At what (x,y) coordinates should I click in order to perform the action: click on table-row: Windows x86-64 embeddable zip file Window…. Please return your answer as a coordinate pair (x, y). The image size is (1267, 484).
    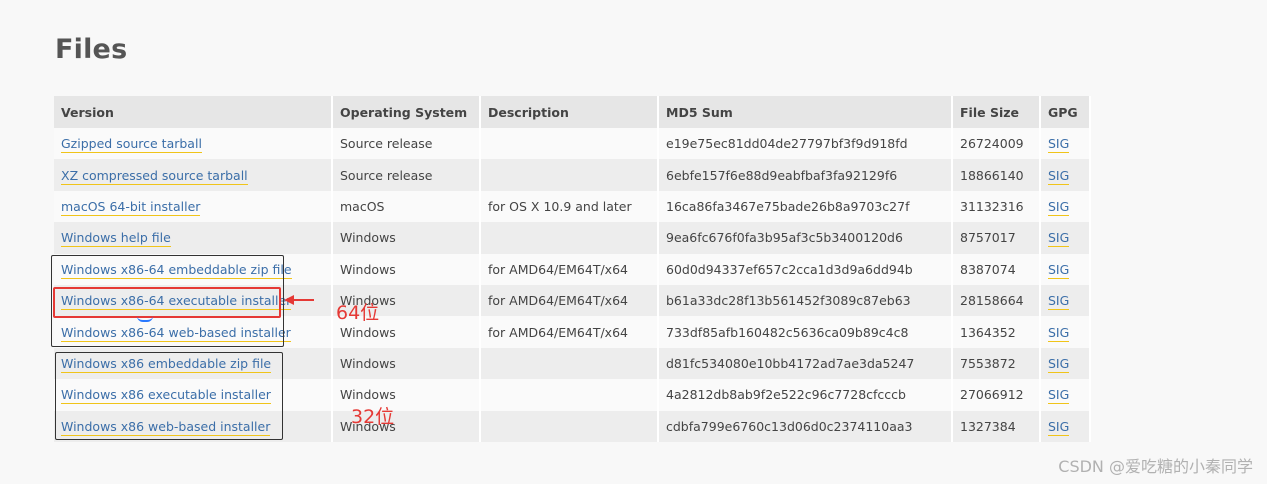
    Looking at the image, I should click on (572, 269).